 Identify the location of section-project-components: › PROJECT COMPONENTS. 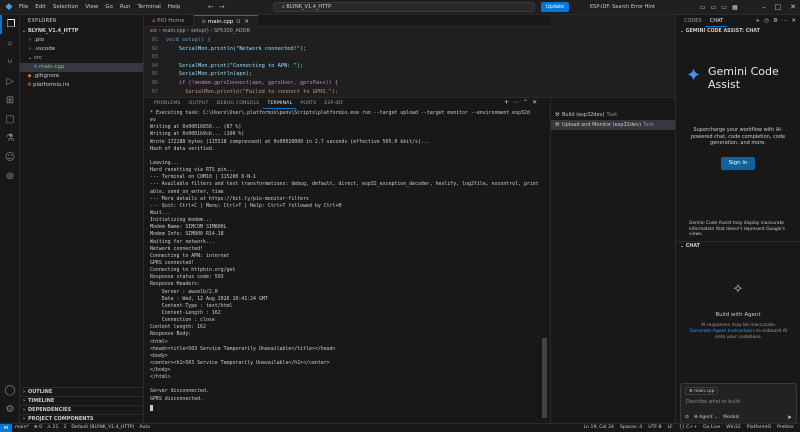
(81, 418).